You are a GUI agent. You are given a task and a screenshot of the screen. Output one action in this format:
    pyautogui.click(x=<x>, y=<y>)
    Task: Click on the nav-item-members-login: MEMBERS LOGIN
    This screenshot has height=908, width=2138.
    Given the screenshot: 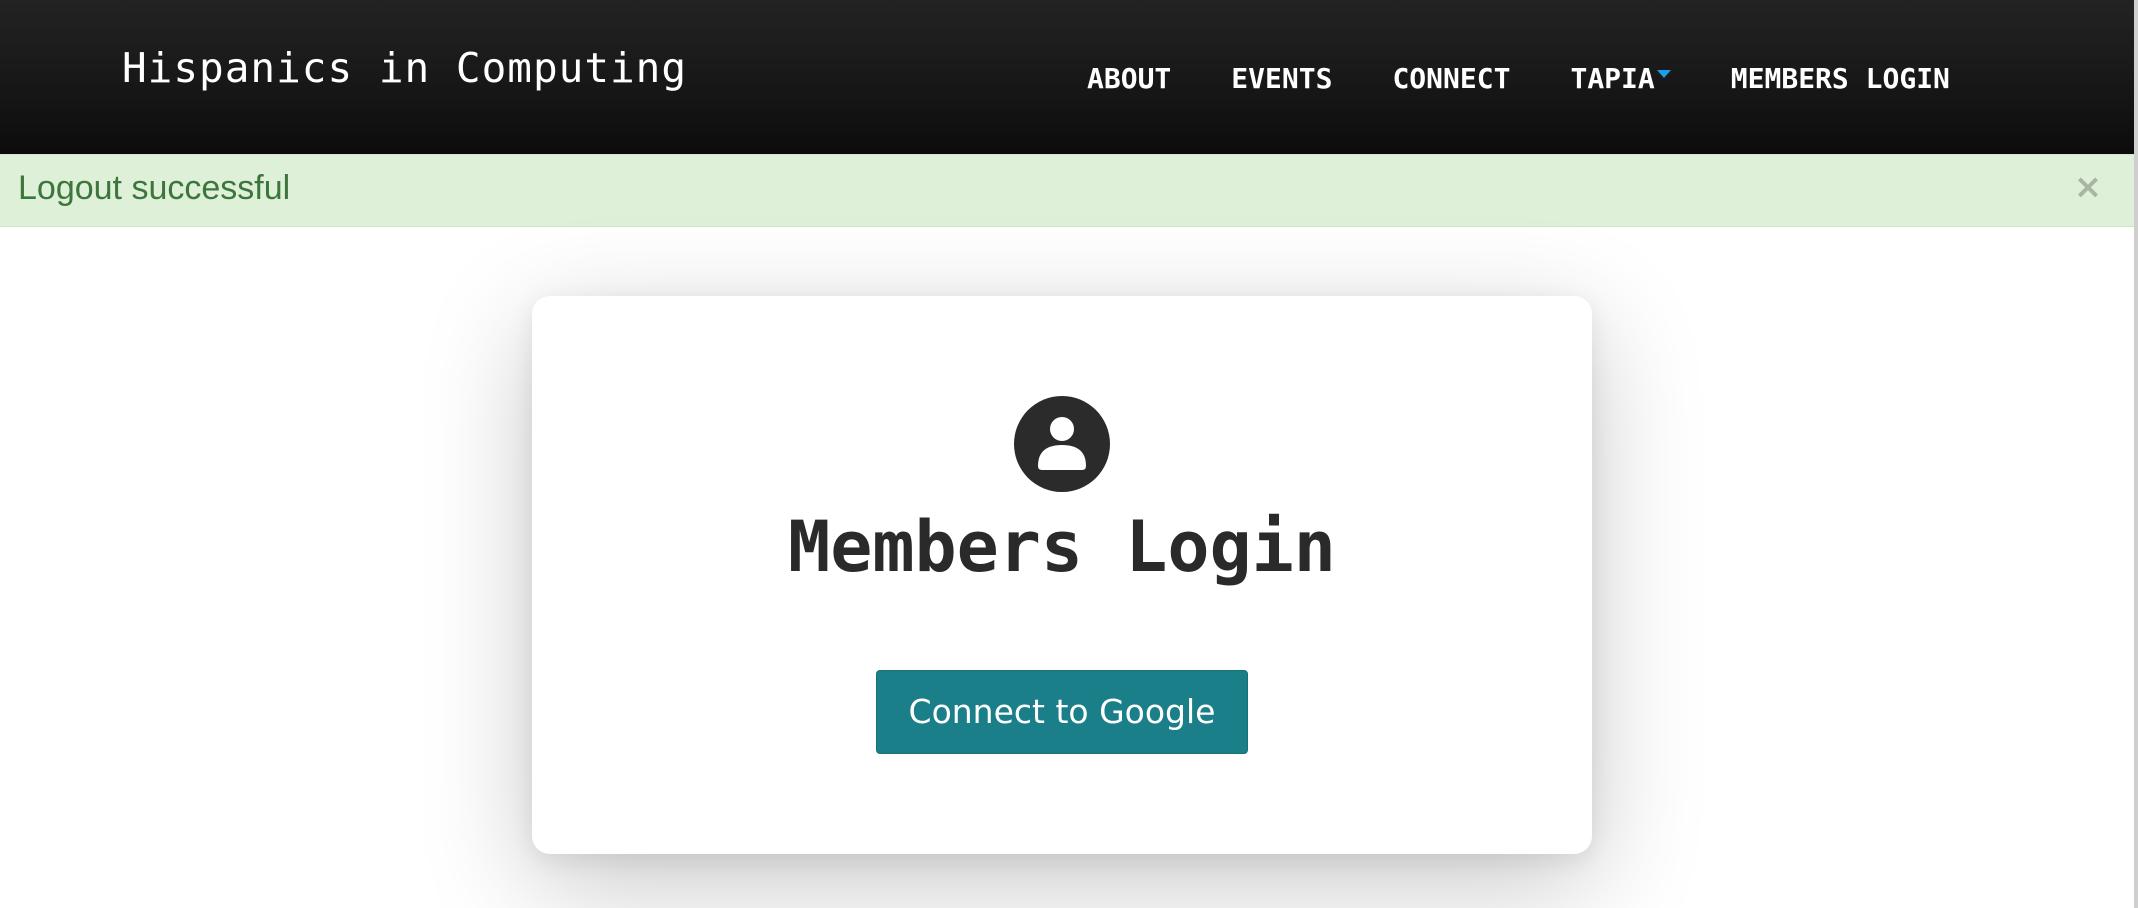 What is the action you would take?
    pyautogui.click(x=1840, y=78)
    